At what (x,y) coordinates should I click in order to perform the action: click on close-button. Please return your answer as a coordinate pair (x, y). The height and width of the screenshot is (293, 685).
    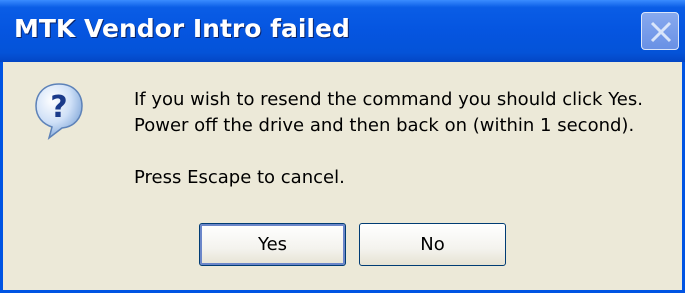
    Looking at the image, I should click on (660, 31).